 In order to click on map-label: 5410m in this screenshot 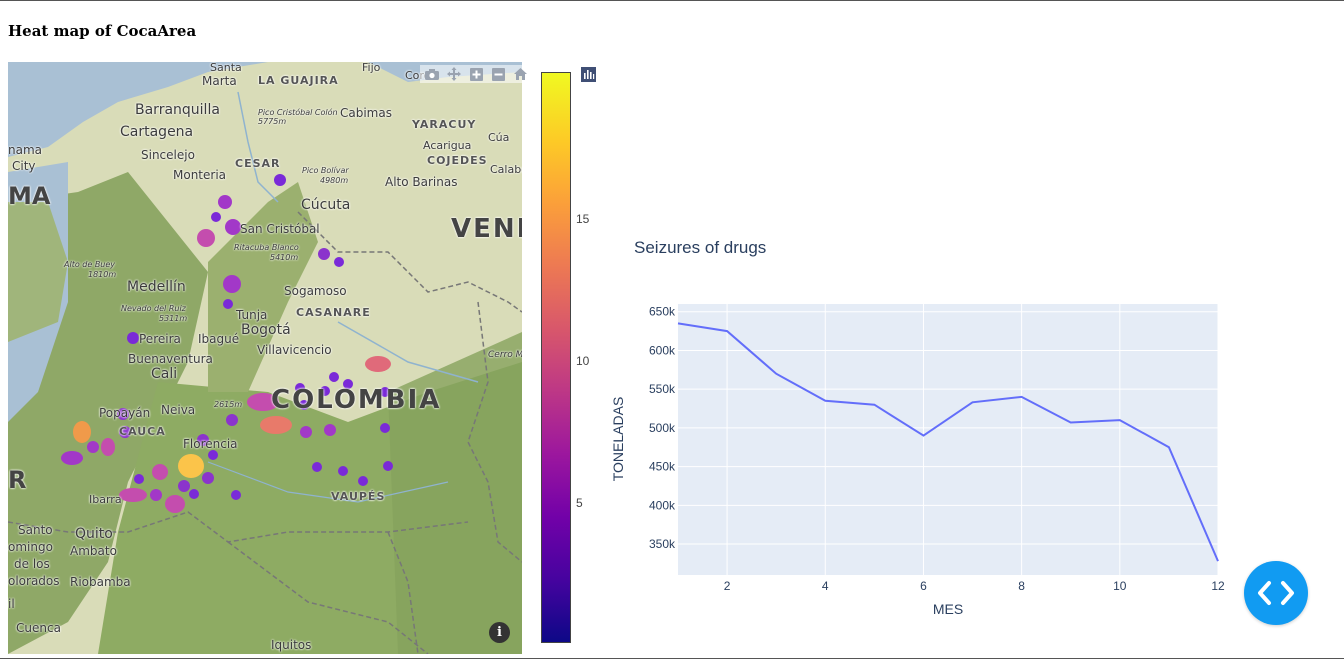, I will do `click(284, 257)`.